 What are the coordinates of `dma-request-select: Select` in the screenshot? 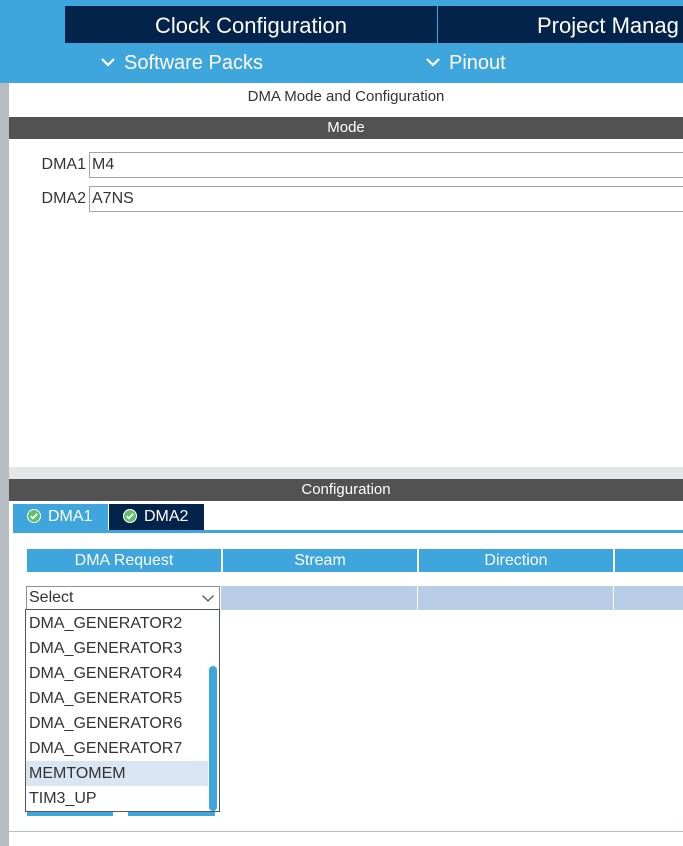 It's located at (123, 598).